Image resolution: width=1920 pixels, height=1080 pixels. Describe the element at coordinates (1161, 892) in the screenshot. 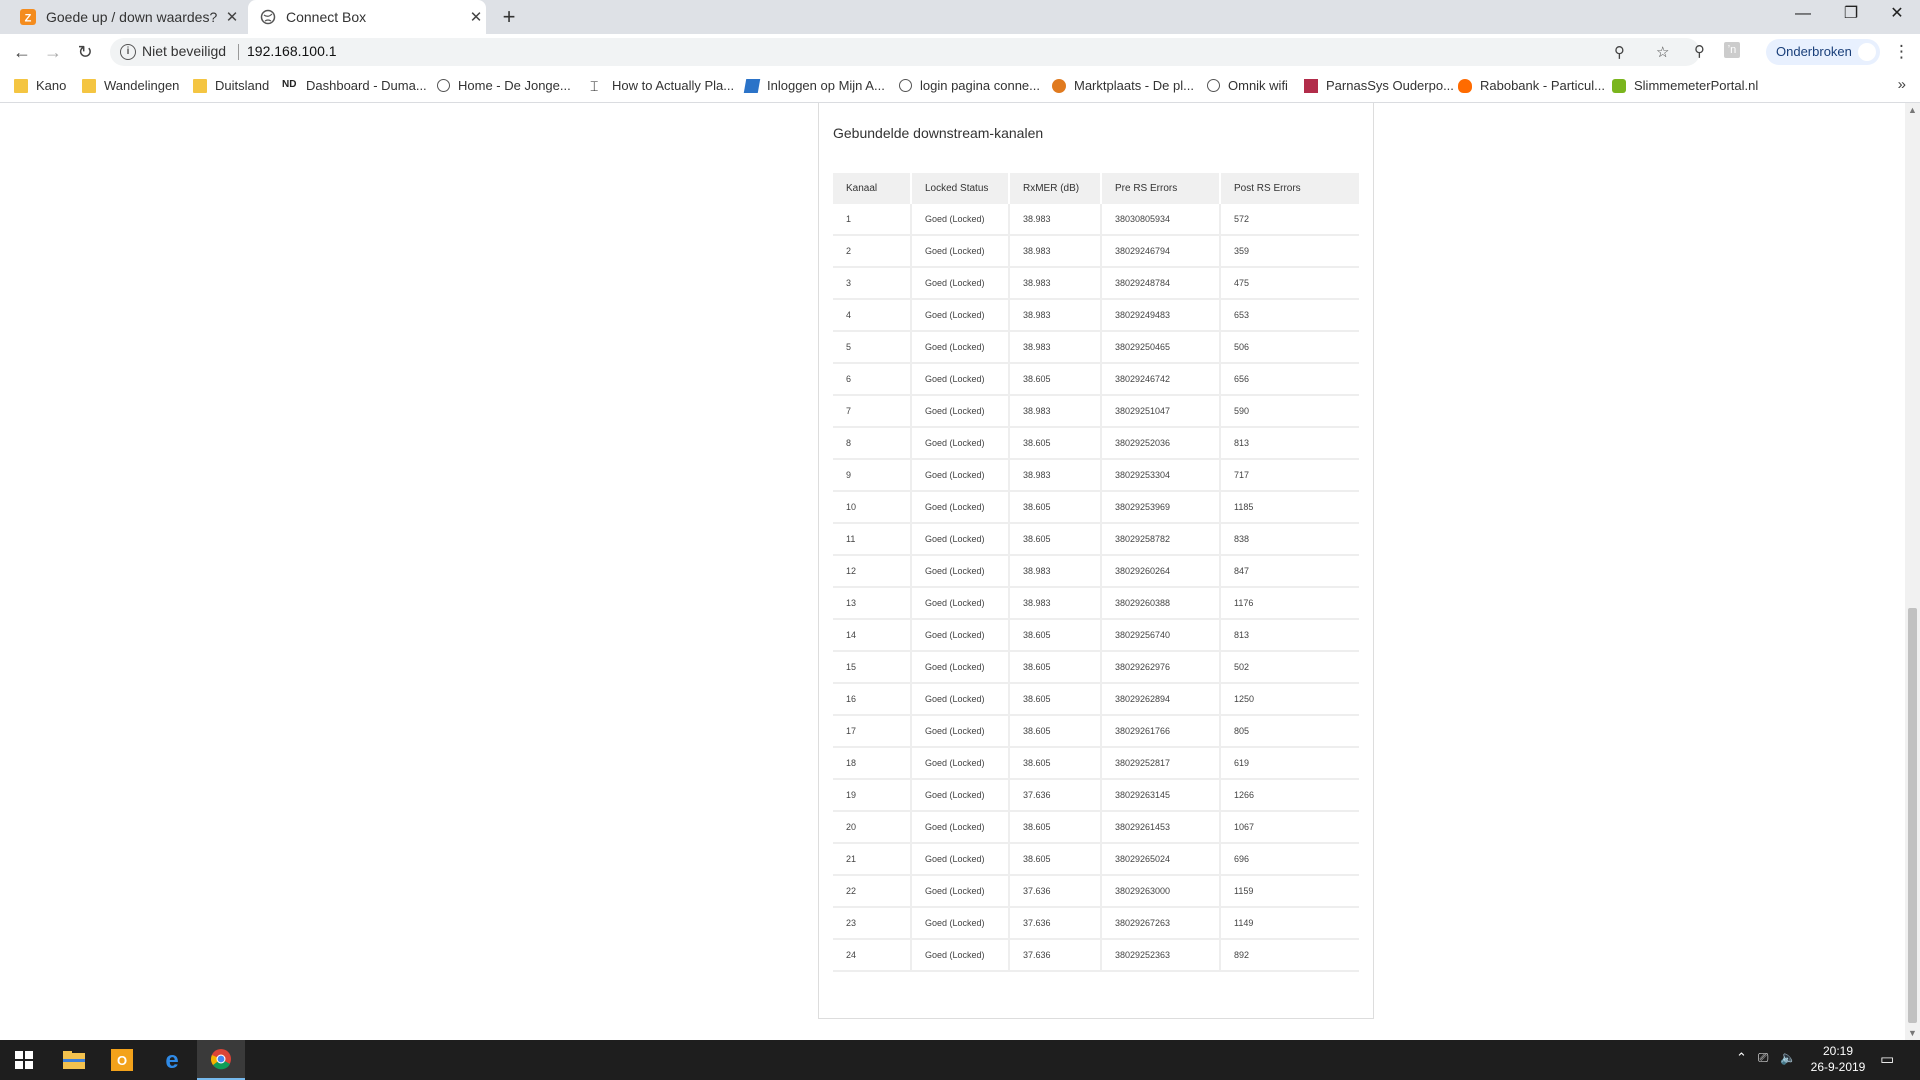

I see `table-cell: 38029263000` at that location.